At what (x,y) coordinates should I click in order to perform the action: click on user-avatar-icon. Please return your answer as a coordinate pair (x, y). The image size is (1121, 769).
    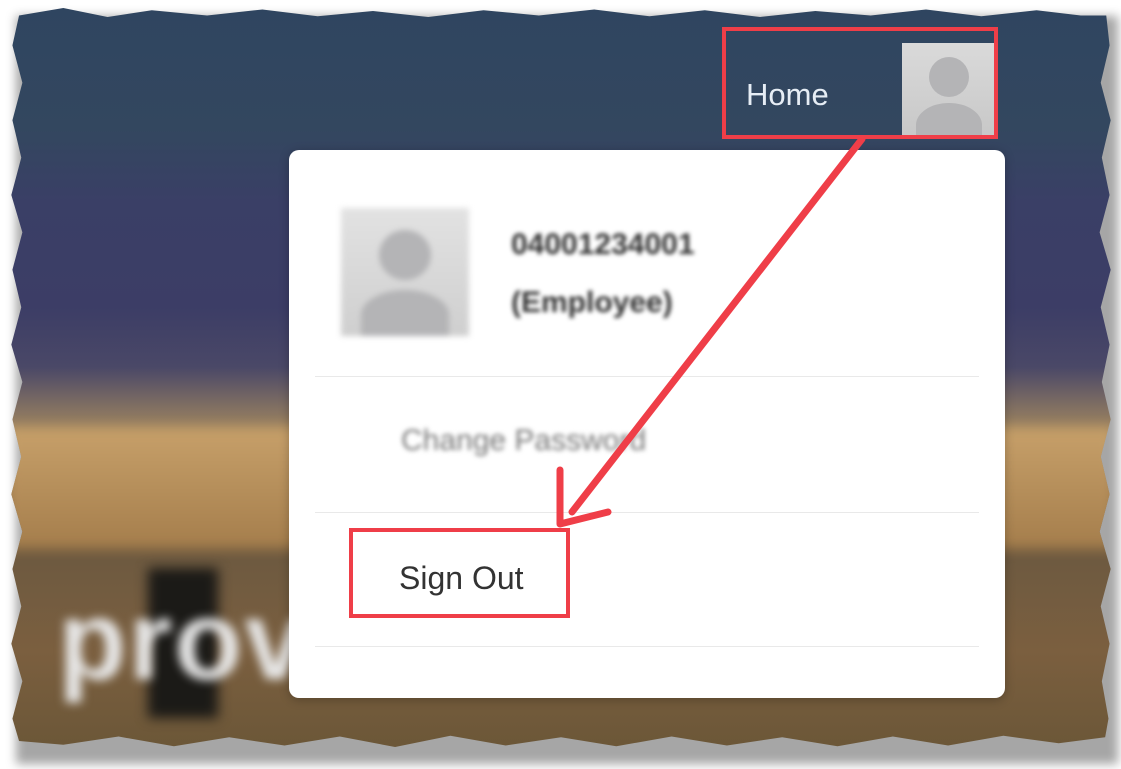
    Looking at the image, I should click on (405, 272).